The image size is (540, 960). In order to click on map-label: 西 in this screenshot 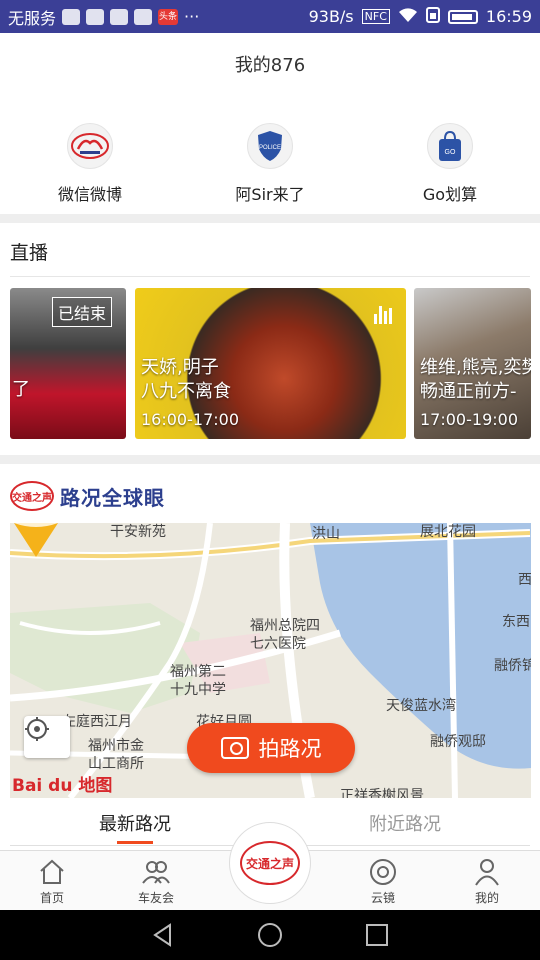, I will do `click(524, 580)`.